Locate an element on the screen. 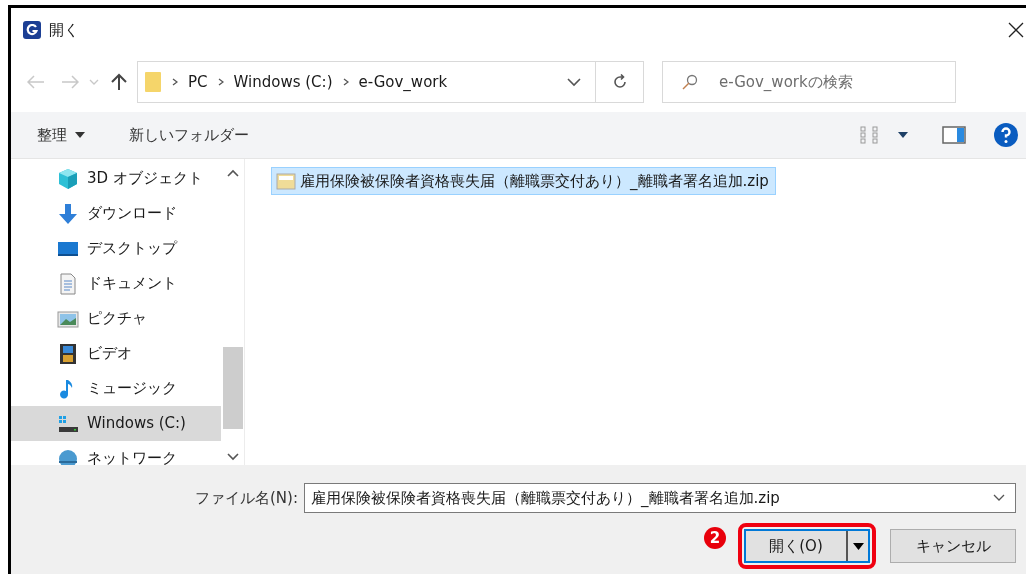  breadcrumb-item: Windows (C:) is located at coordinates (283, 82).